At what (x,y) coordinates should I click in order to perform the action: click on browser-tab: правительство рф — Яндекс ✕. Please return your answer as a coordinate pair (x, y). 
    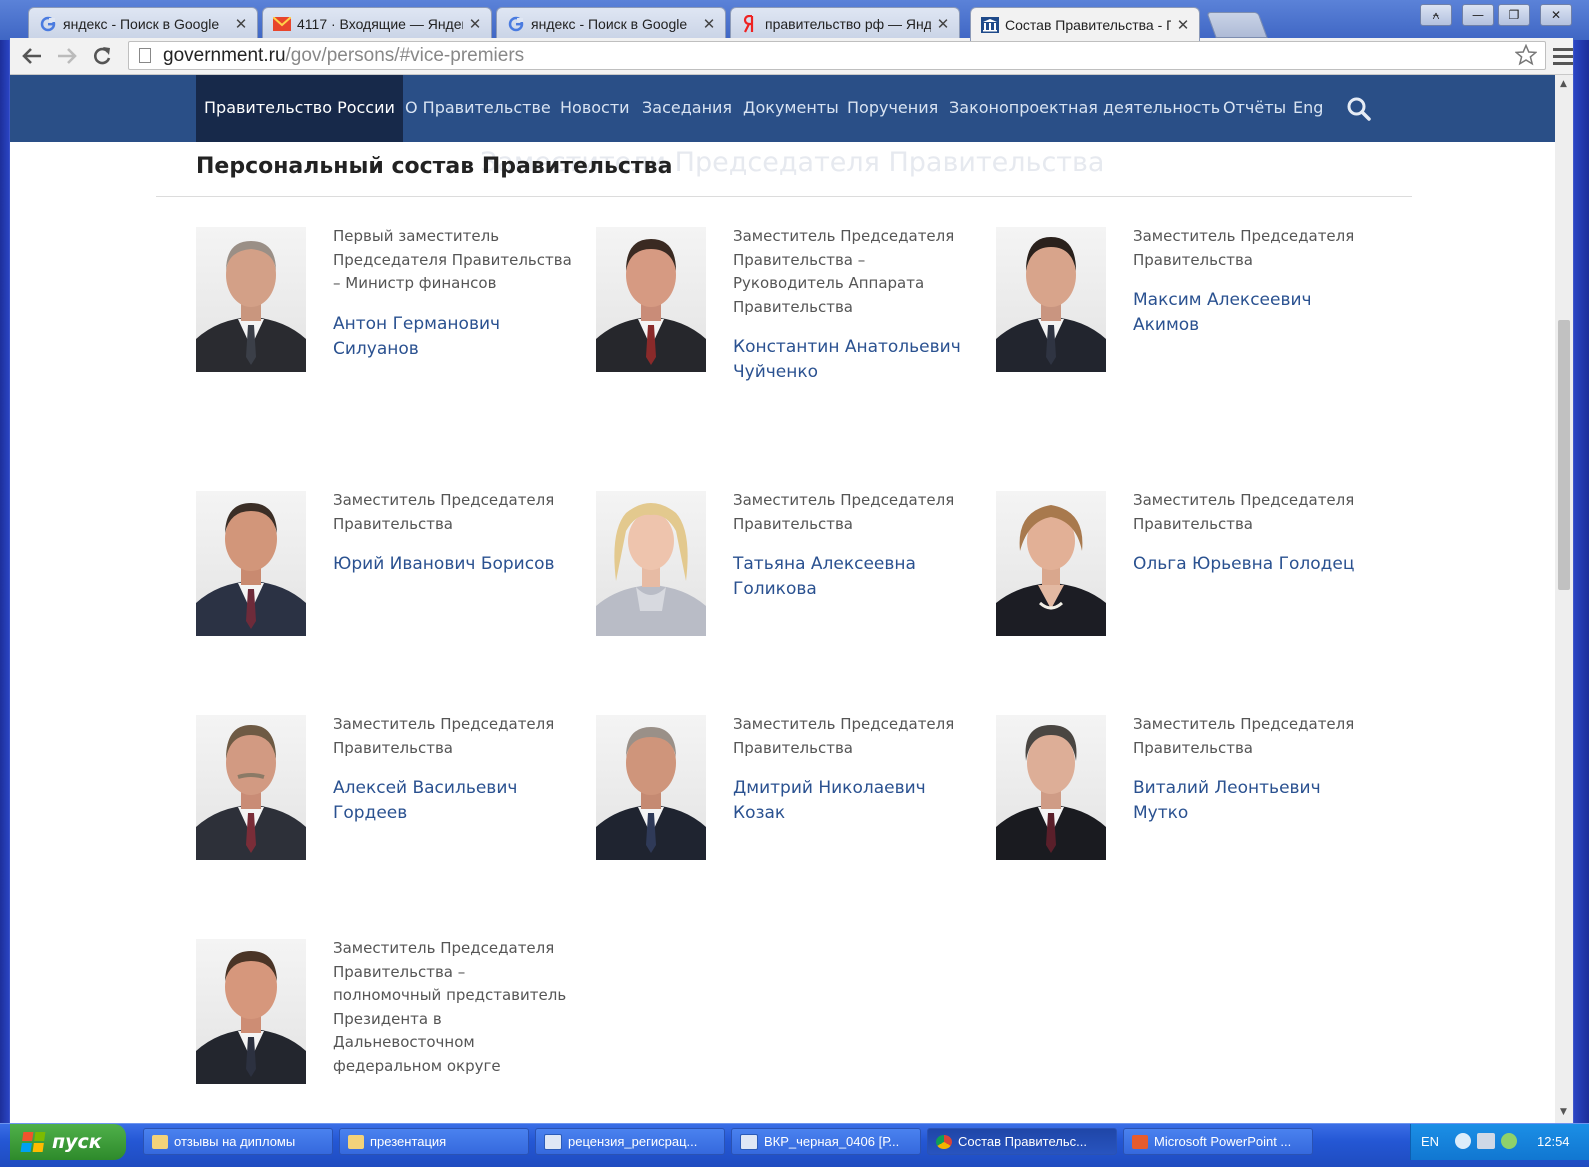
    Looking at the image, I should click on (845, 23).